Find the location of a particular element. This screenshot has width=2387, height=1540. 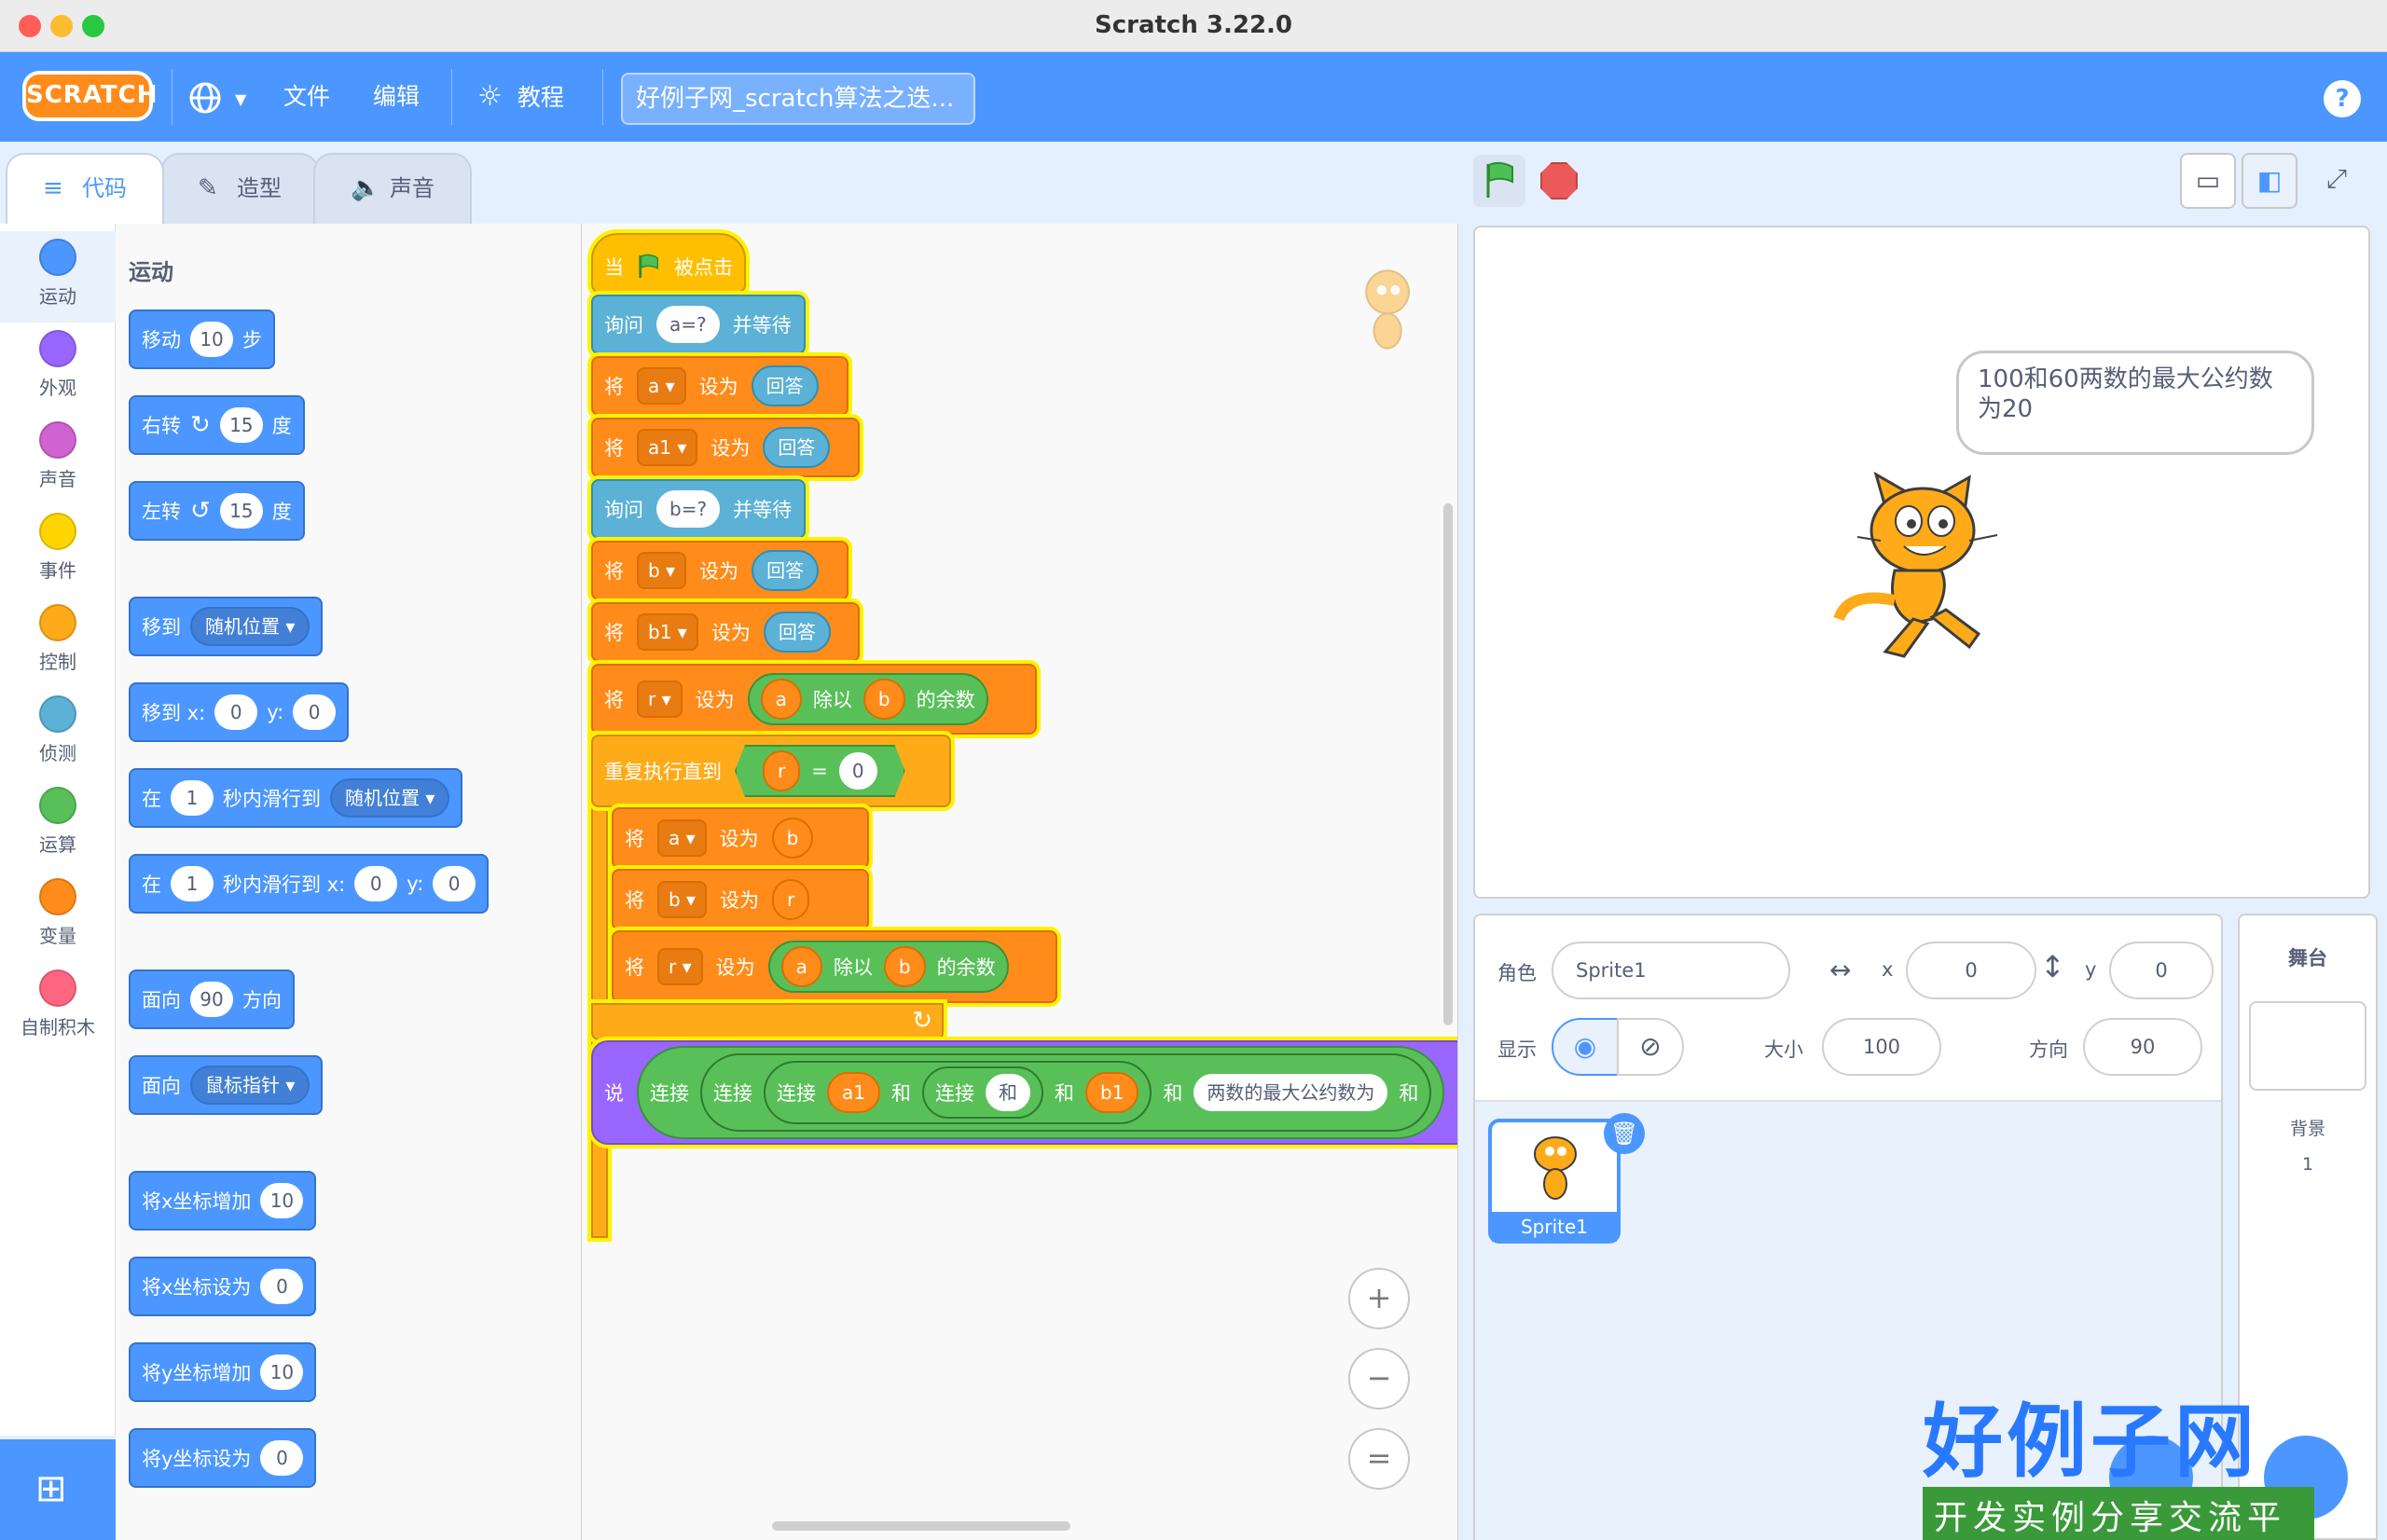

tab-costumes: ✎ 造型 is located at coordinates (239, 188).